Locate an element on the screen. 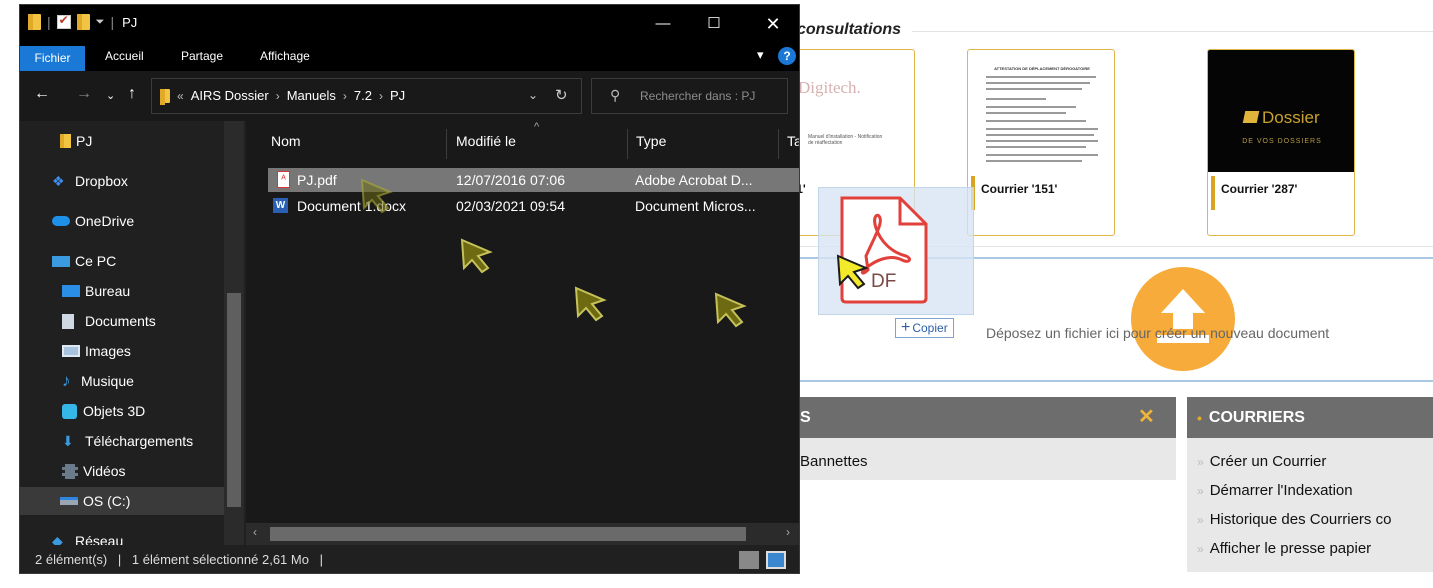 The image size is (1433, 588). address-bar: « AIRS Dossier › Manuels › 7.2 › PJ ⌄ ↻ is located at coordinates (366, 96).